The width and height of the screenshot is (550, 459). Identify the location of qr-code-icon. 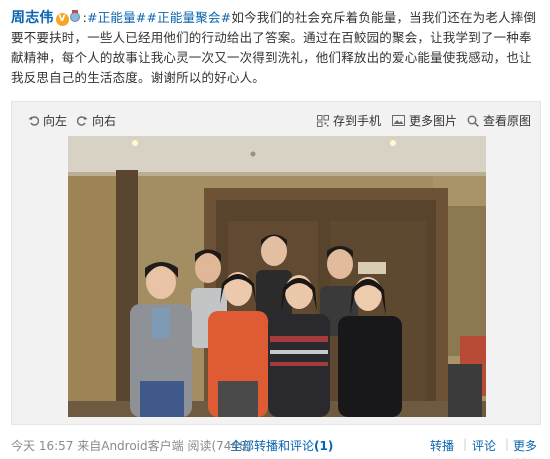
(323, 120).